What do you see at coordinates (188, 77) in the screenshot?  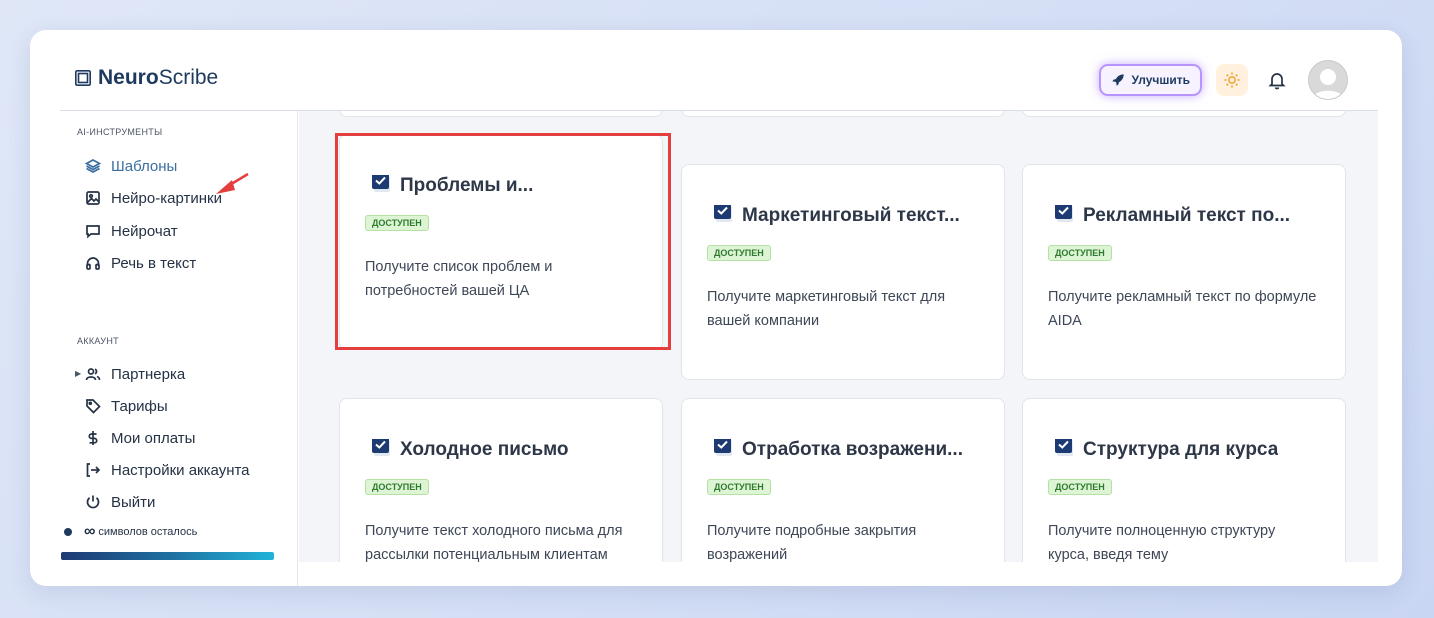 I see `app-name-light: Scribe` at bounding box center [188, 77].